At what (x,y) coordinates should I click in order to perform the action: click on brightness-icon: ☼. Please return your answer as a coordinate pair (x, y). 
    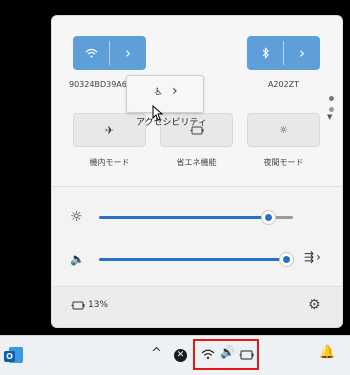
    Looking at the image, I should click on (76, 217).